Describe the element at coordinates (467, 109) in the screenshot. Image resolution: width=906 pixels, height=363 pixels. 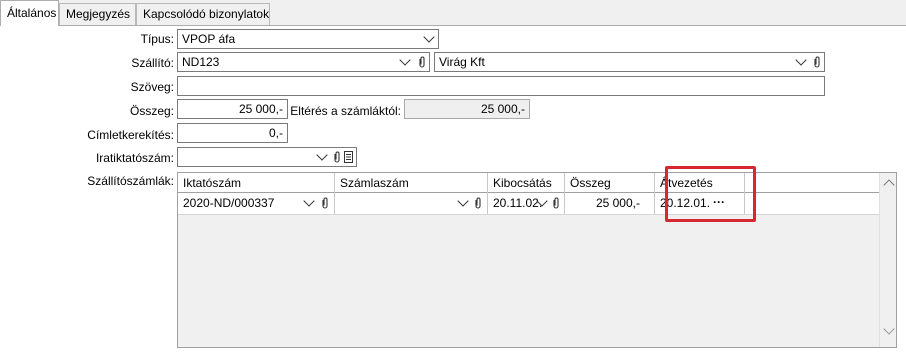
I see `elteres-value: 25 000,-` at that location.